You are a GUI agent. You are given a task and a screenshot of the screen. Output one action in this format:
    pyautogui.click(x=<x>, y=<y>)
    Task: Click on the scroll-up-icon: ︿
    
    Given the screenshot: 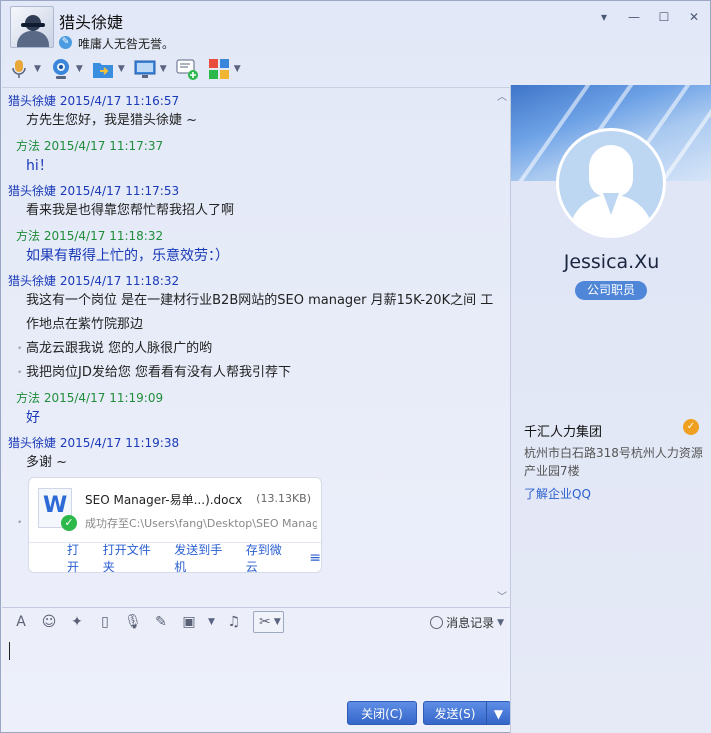 What is the action you would take?
    pyautogui.click(x=502, y=95)
    